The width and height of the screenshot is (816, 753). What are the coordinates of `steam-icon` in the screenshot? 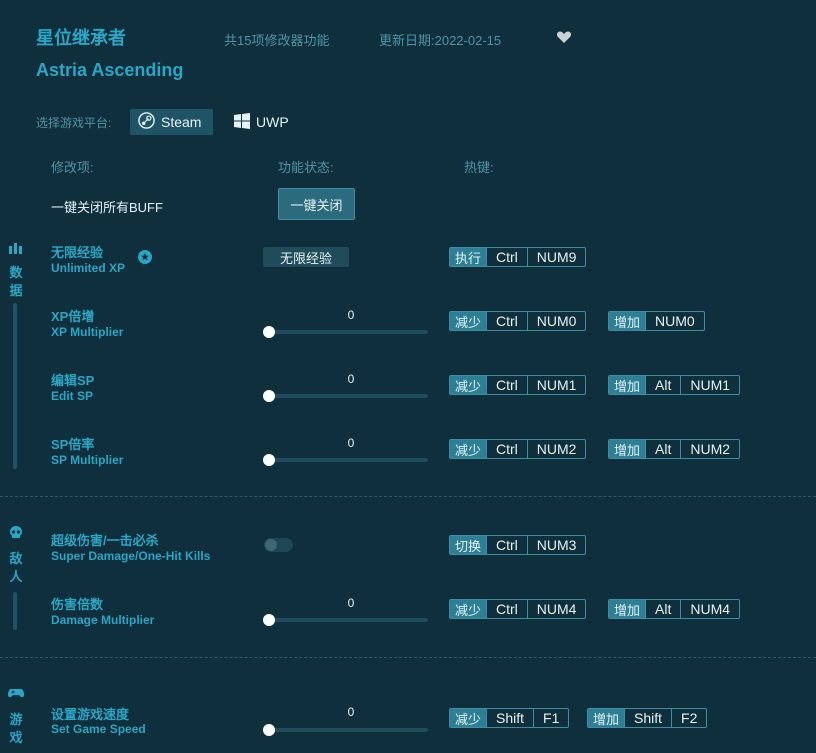 It's located at (146, 122).